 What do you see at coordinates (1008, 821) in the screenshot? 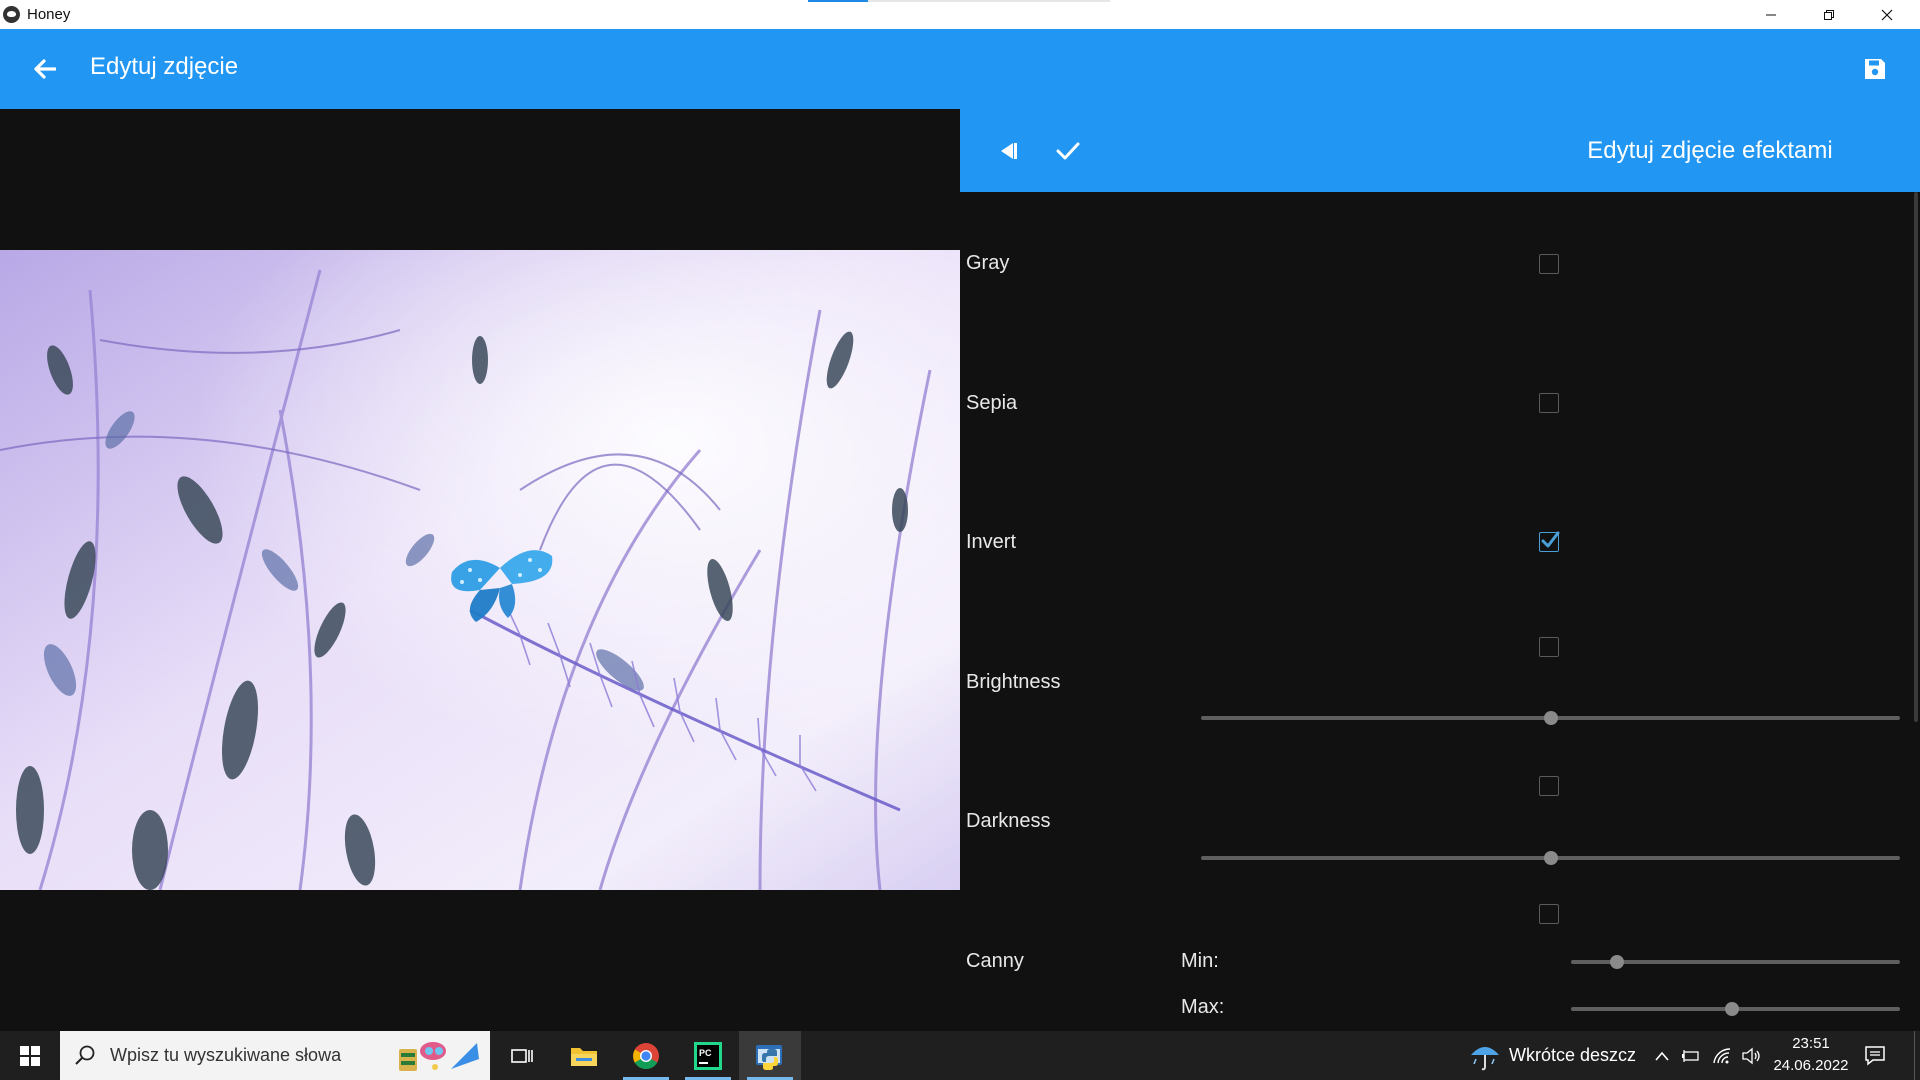
I see `effect-darkness-label: Darkness` at bounding box center [1008, 821].